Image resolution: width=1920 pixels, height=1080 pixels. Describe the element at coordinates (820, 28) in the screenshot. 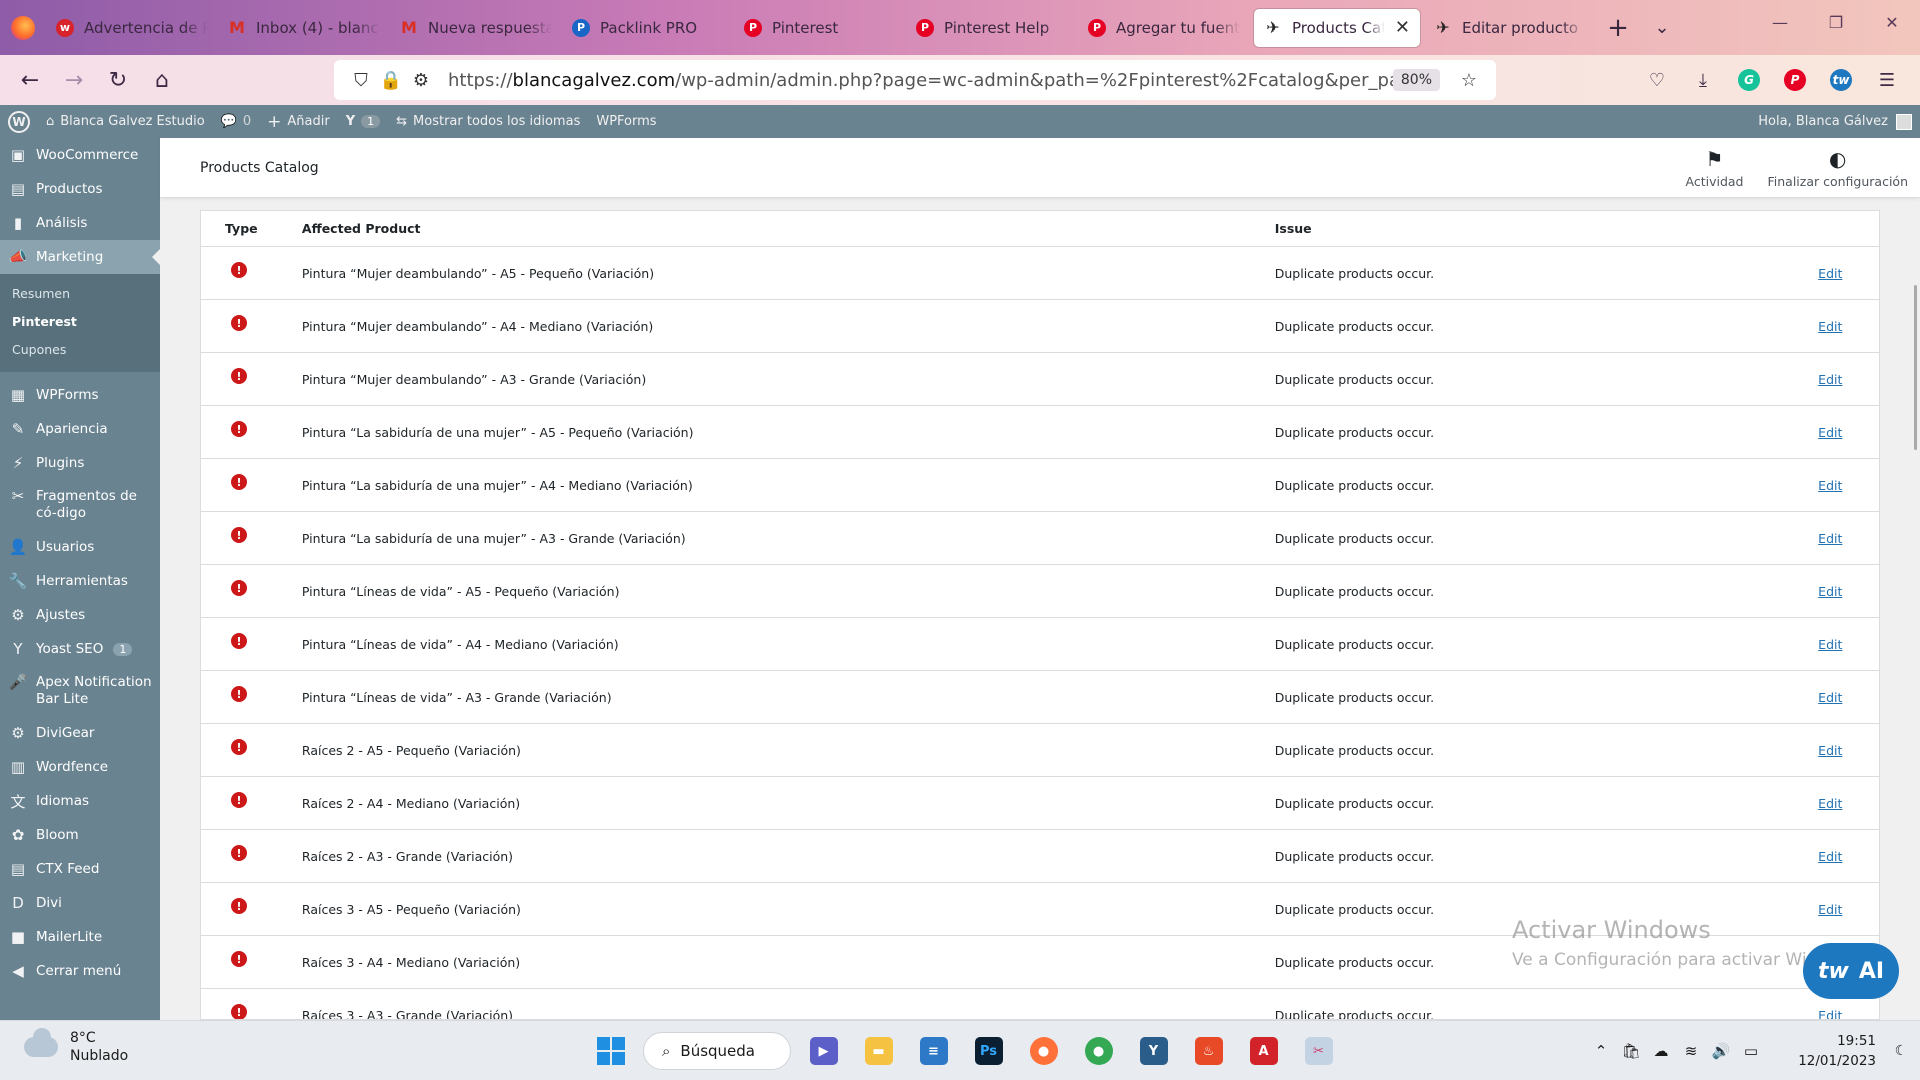

I see `browser-tab: P Pinterest` at that location.